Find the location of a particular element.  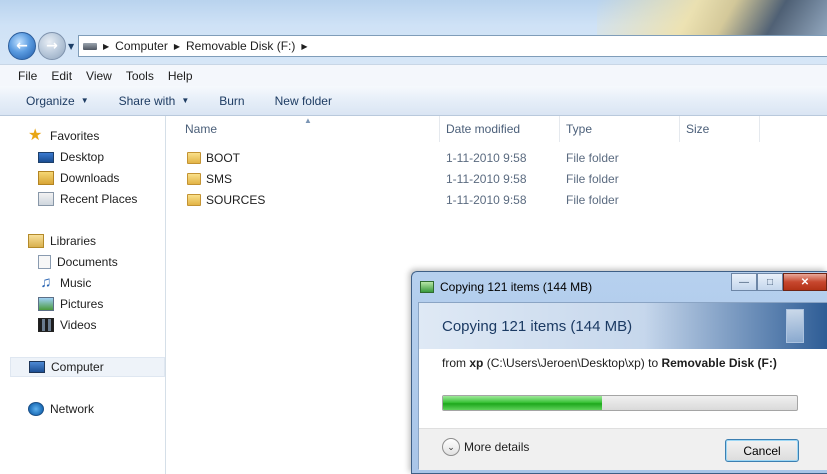

more-details-button: ⌄ More details is located at coordinates (485, 447).